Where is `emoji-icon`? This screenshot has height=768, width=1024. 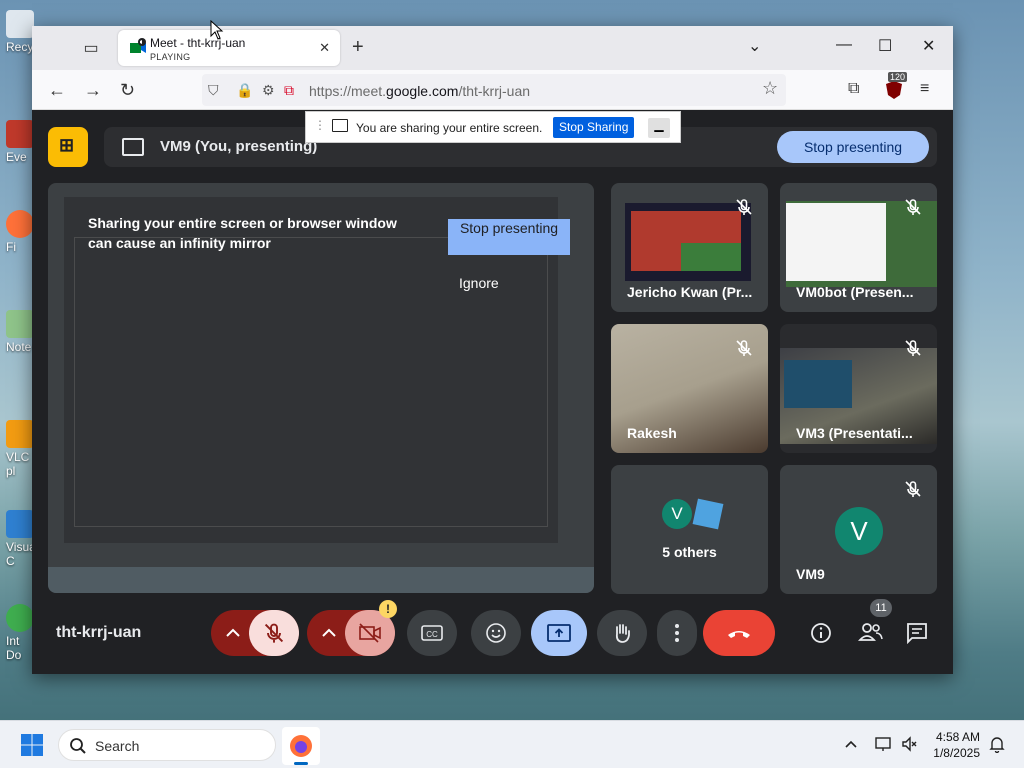 emoji-icon is located at coordinates (496, 633).